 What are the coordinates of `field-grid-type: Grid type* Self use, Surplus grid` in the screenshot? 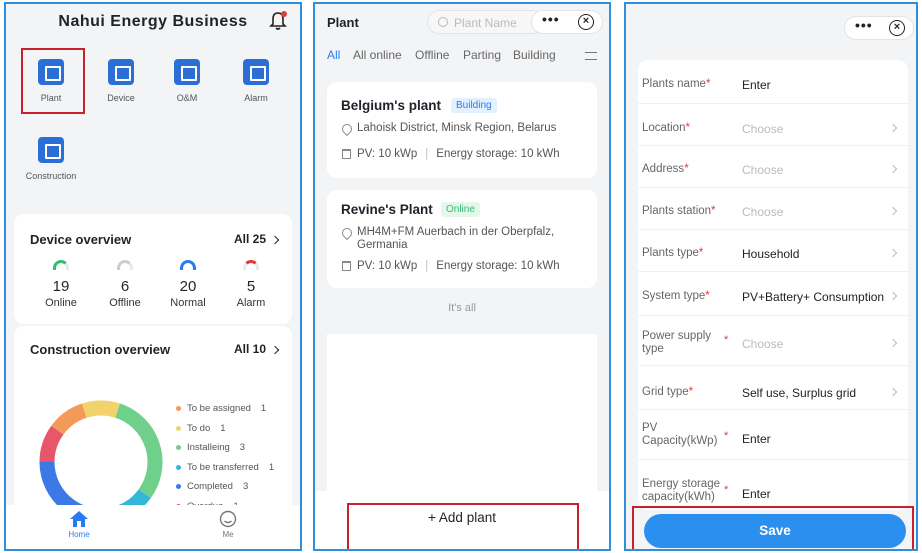 It's located at (773, 388).